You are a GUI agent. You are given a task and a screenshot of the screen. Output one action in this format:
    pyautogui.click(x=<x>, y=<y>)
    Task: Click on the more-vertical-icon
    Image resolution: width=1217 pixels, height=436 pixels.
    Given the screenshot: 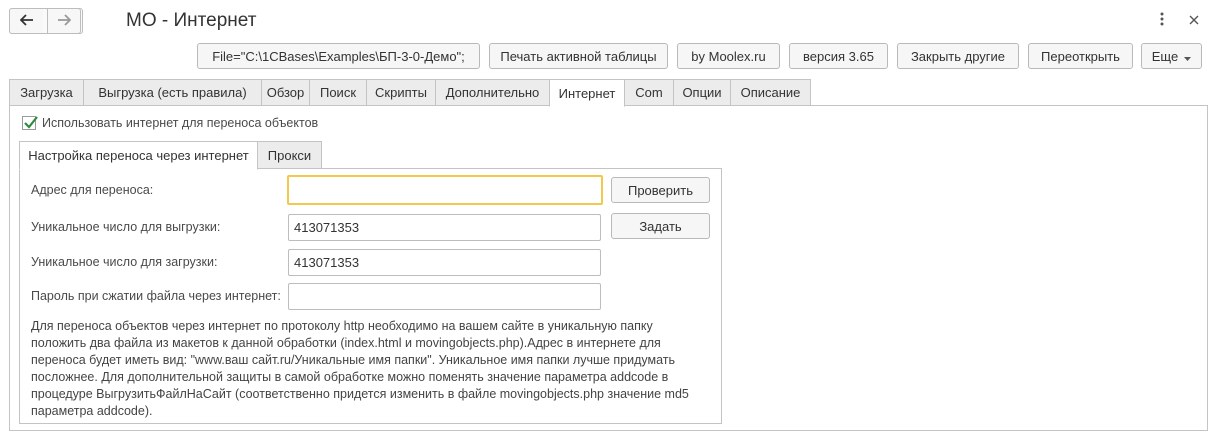 What is the action you would take?
    pyautogui.click(x=1162, y=20)
    